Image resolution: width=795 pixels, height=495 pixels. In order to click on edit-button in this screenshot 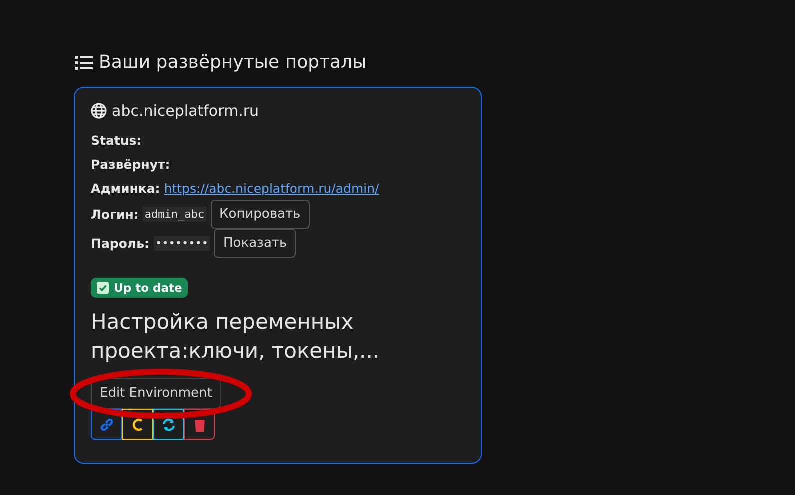, I will do `click(137, 424)`.